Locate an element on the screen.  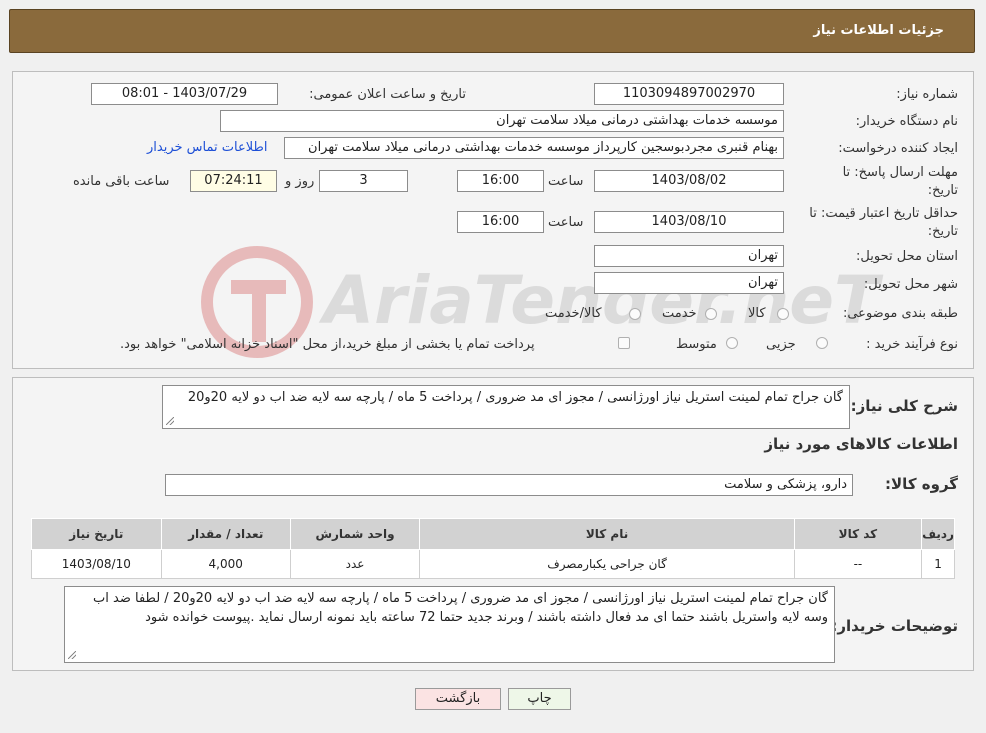
col-item-name: نام کالا is located at coordinates (607, 534).